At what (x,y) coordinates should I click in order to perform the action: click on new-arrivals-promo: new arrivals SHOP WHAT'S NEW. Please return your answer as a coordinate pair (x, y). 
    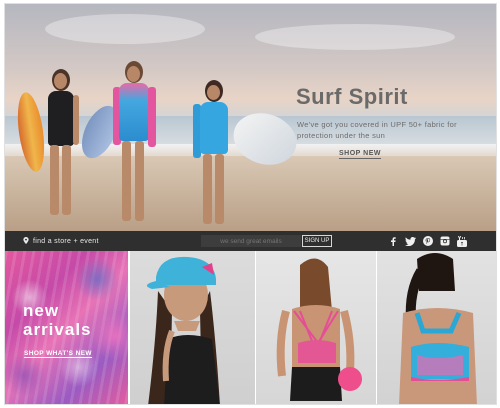
    Looking at the image, I should click on (66, 327).